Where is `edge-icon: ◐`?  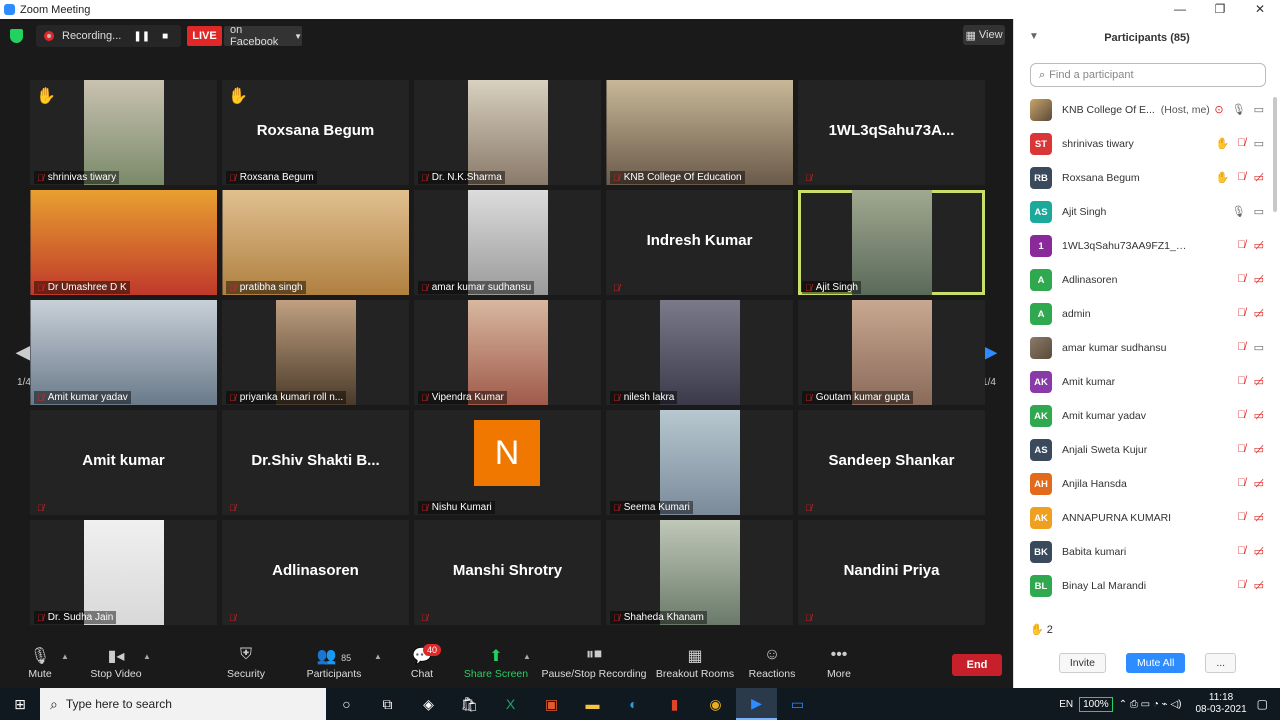 edge-icon: ◐ is located at coordinates (633, 704).